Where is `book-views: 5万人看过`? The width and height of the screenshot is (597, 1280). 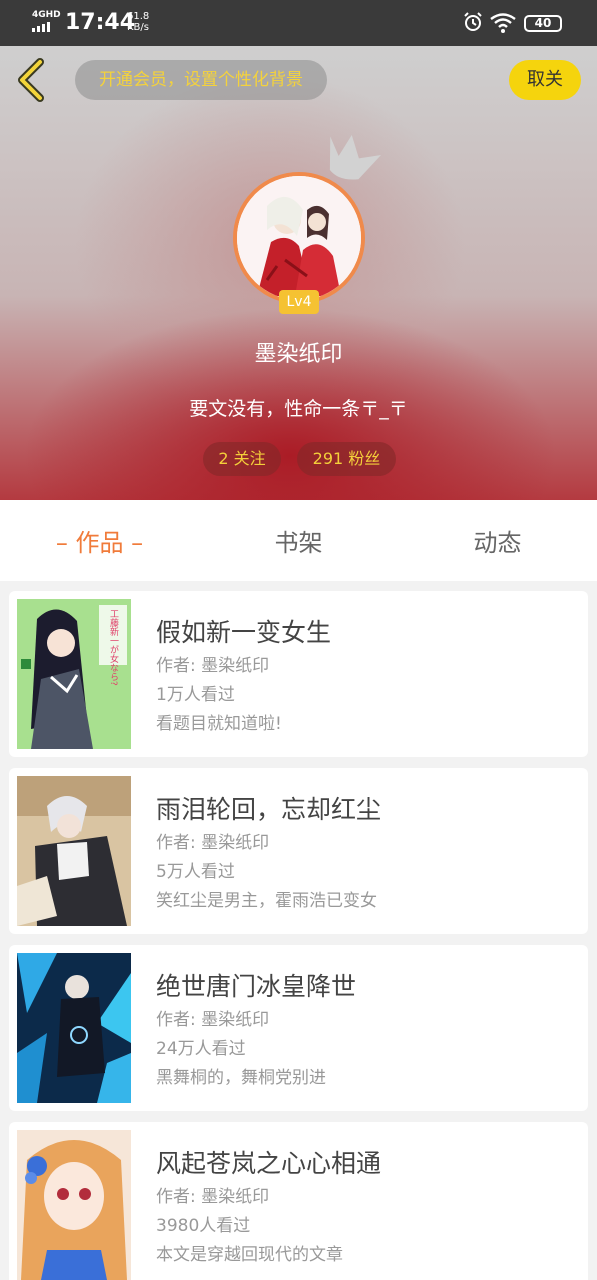
book-views: 5万人看过 is located at coordinates (195, 872).